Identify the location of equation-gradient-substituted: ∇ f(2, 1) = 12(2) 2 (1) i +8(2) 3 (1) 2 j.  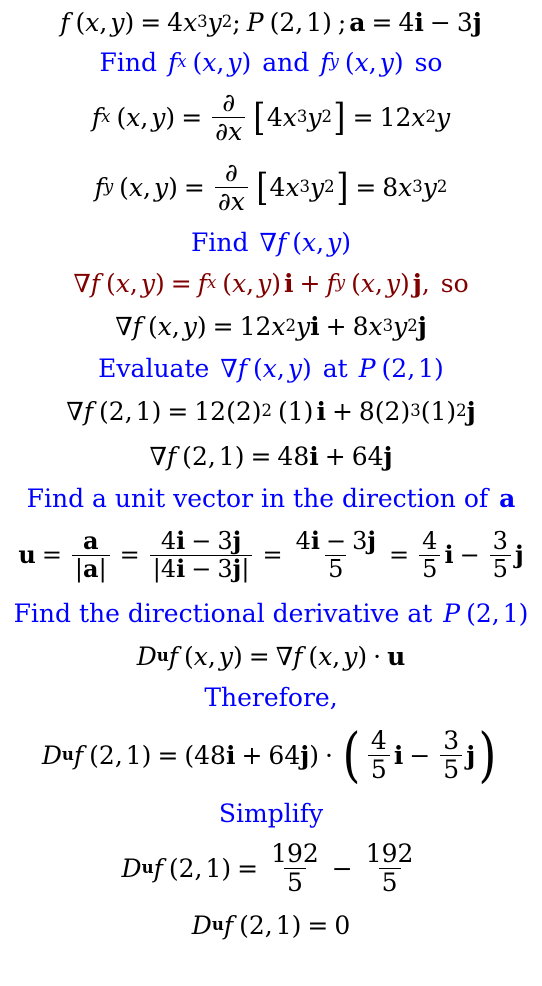
(271, 411).